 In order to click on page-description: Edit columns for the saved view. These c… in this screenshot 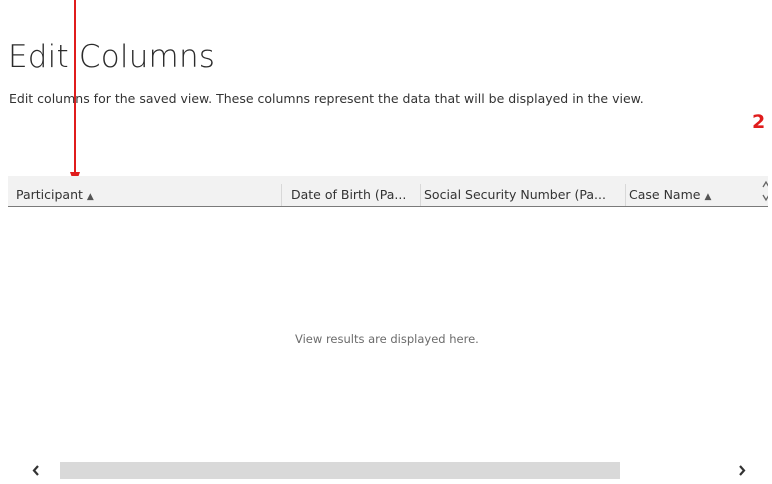, I will do `click(326, 98)`.